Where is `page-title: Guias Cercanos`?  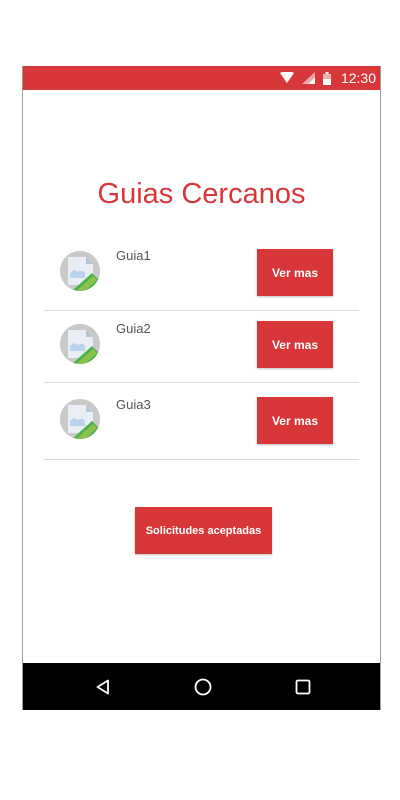
page-title: Guias Cercanos is located at coordinates (201, 194).